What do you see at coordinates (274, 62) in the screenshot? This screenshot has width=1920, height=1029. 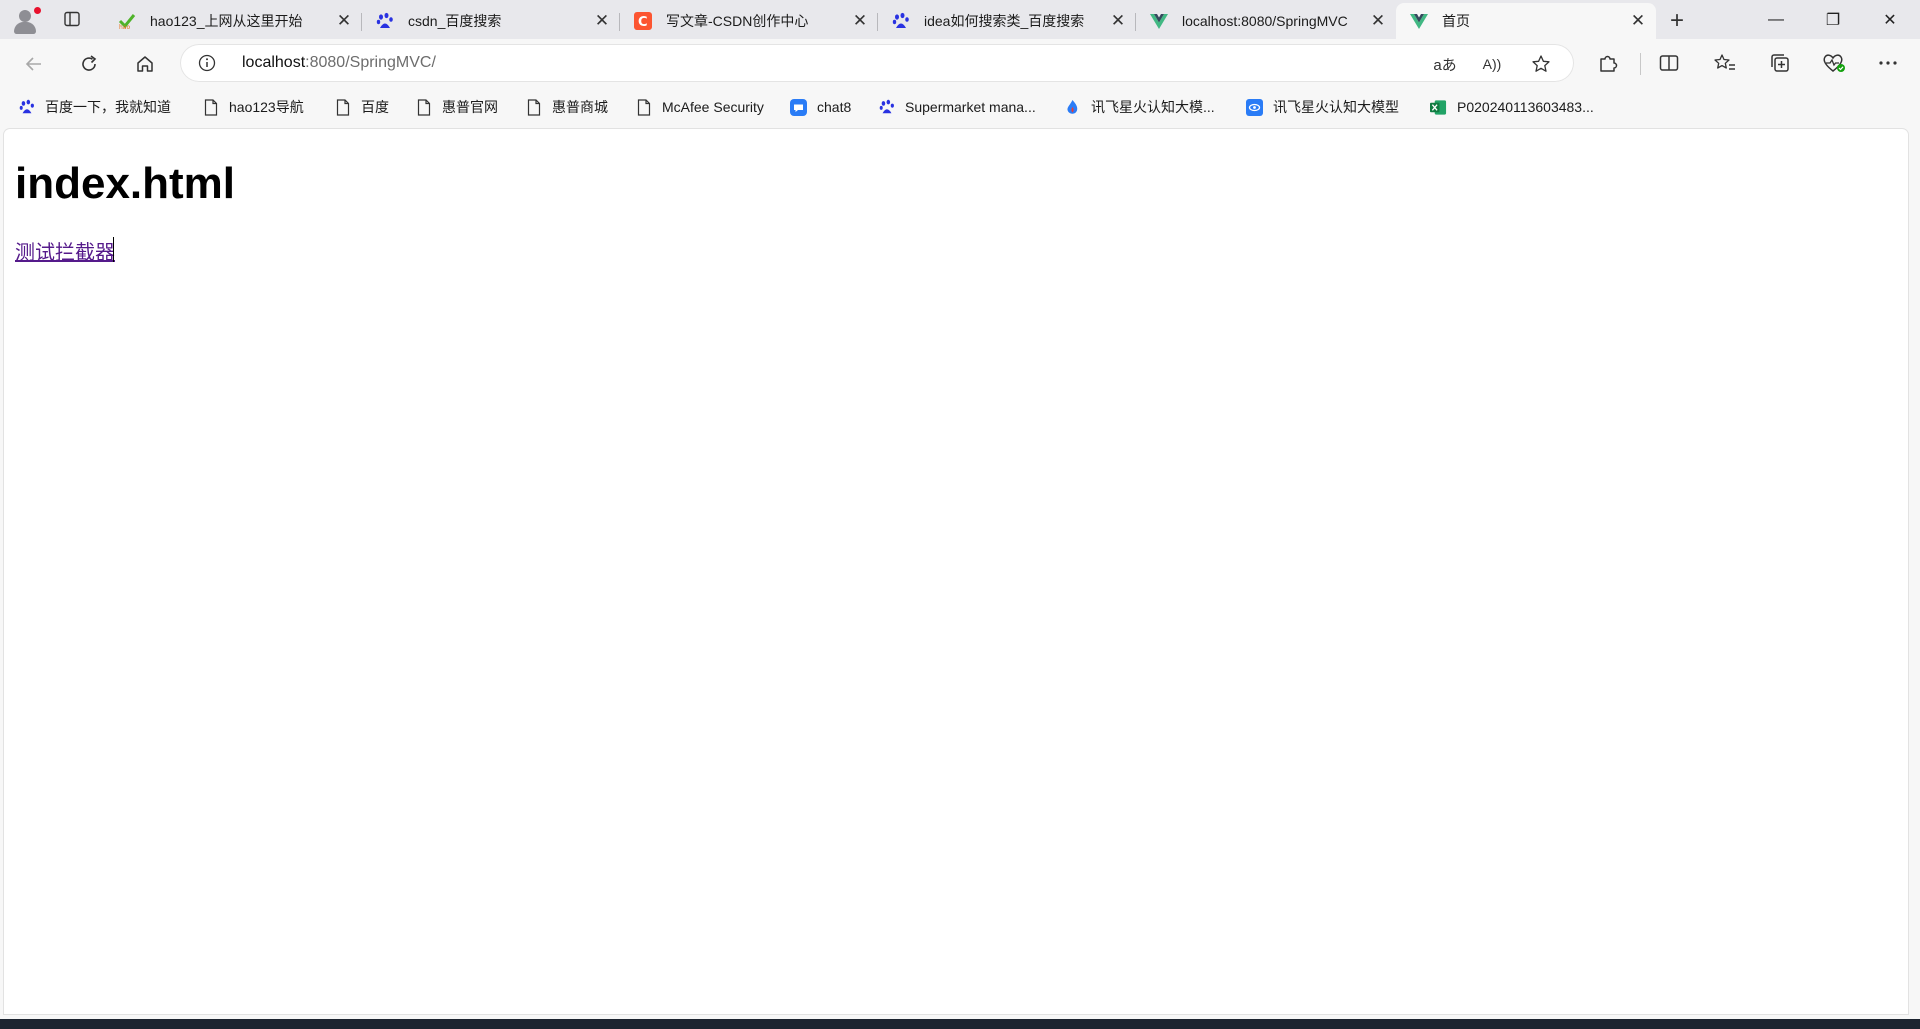 I see `url-host: localhost` at bounding box center [274, 62].